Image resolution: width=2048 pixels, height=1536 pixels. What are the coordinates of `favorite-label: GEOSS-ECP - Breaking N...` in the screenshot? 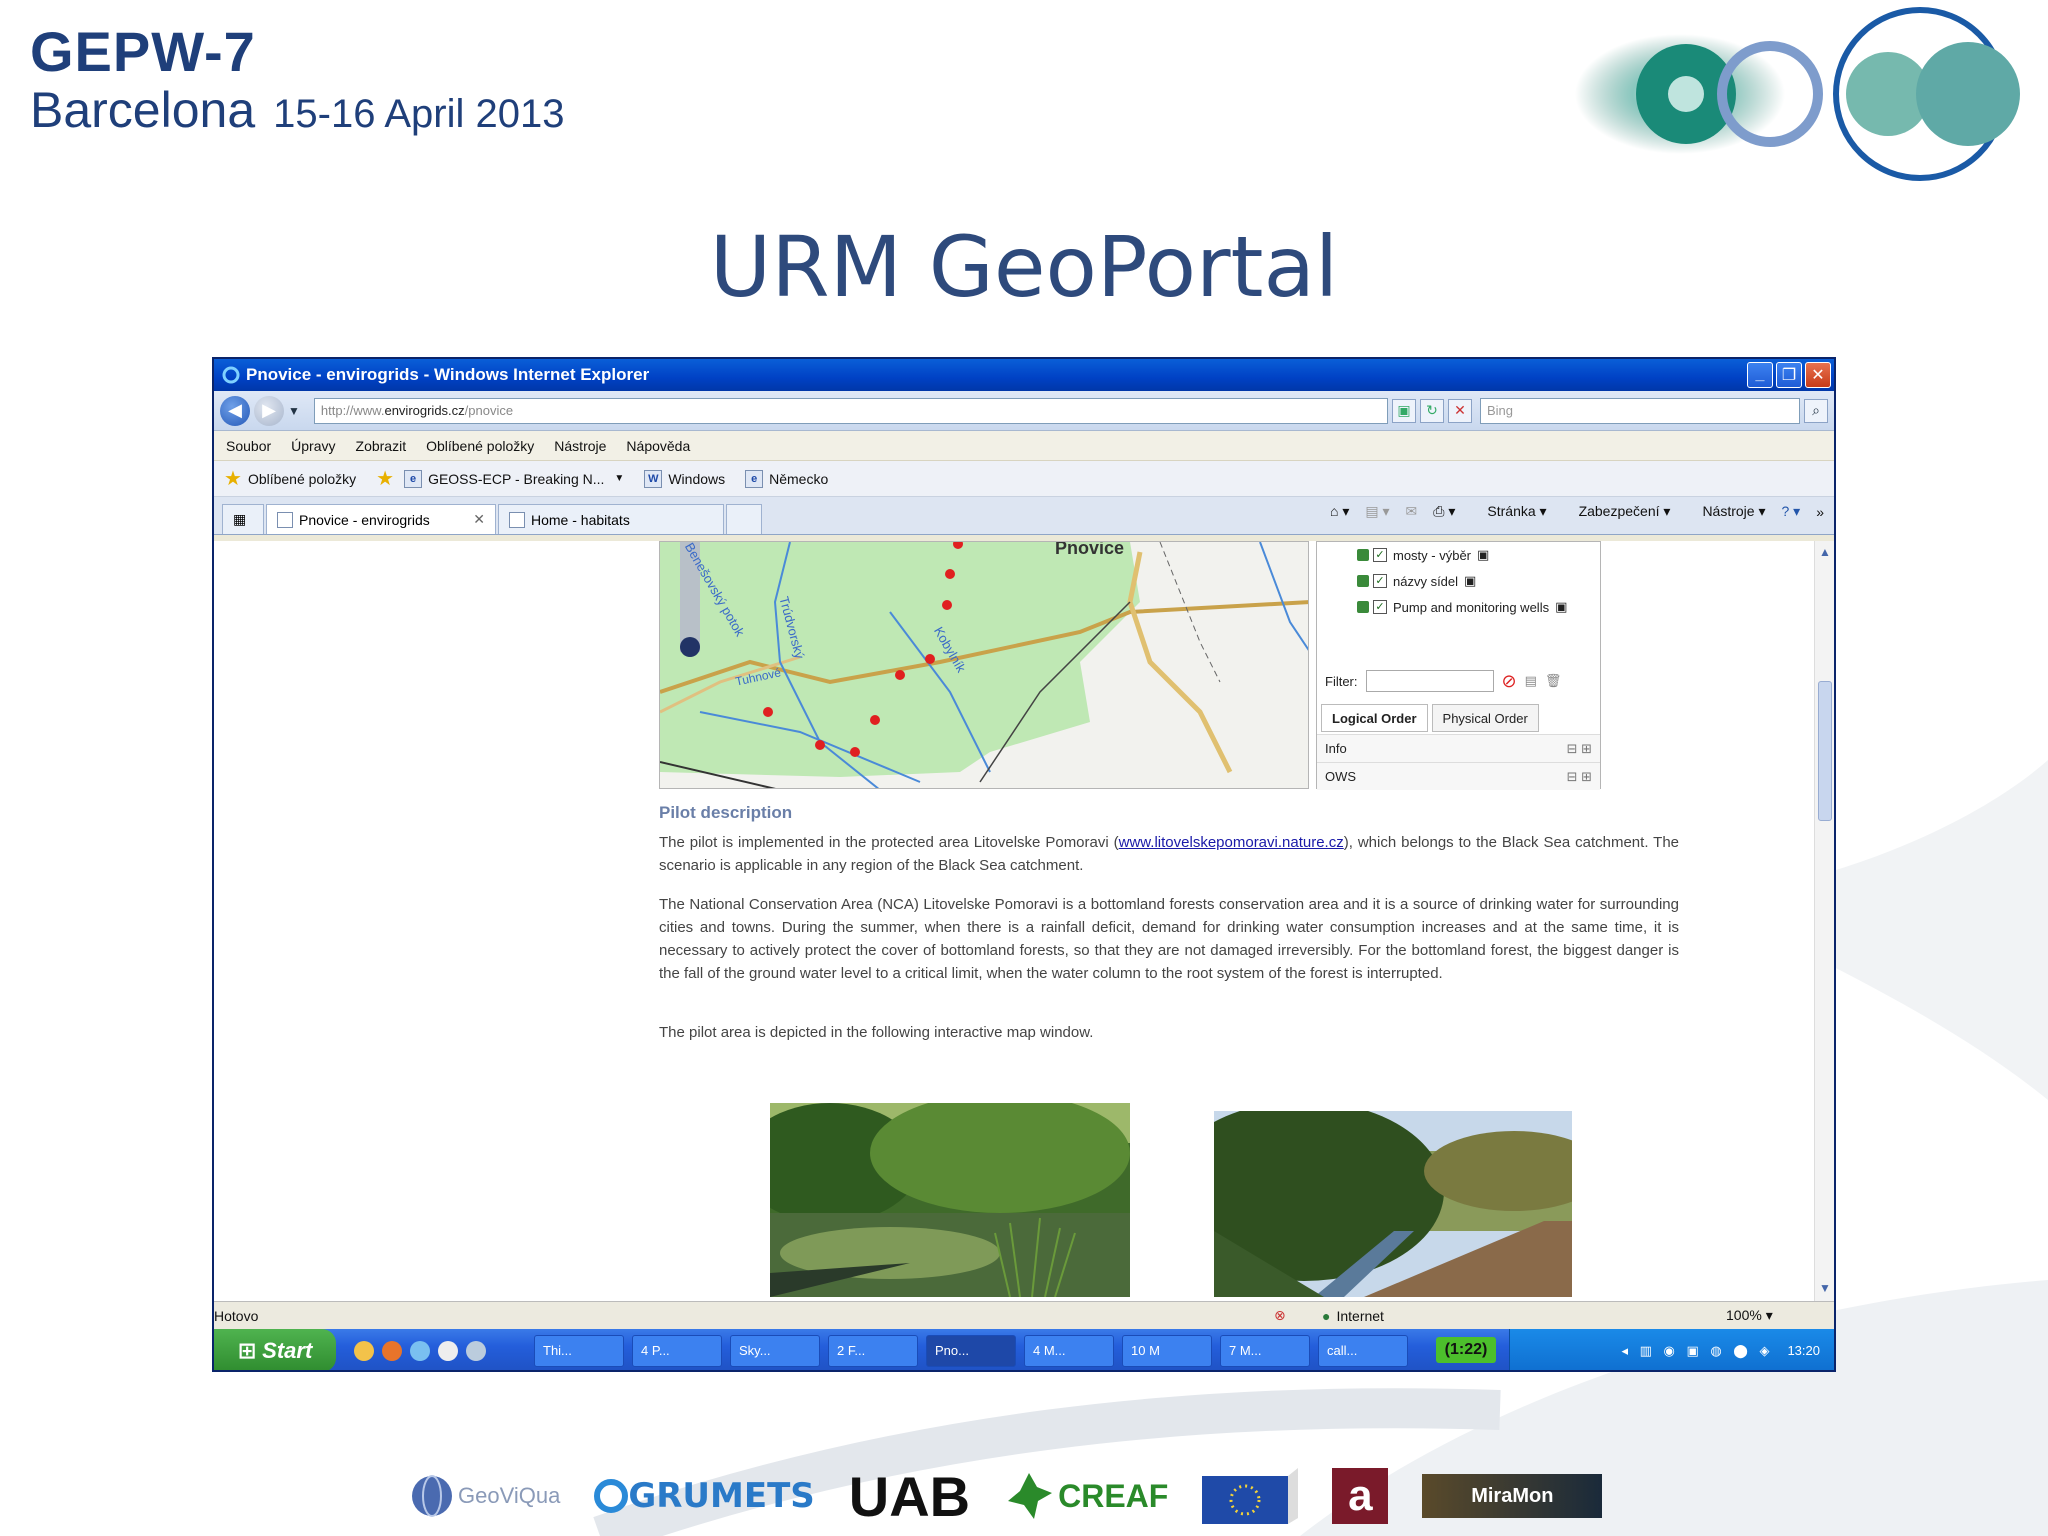 It's located at (516, 478).